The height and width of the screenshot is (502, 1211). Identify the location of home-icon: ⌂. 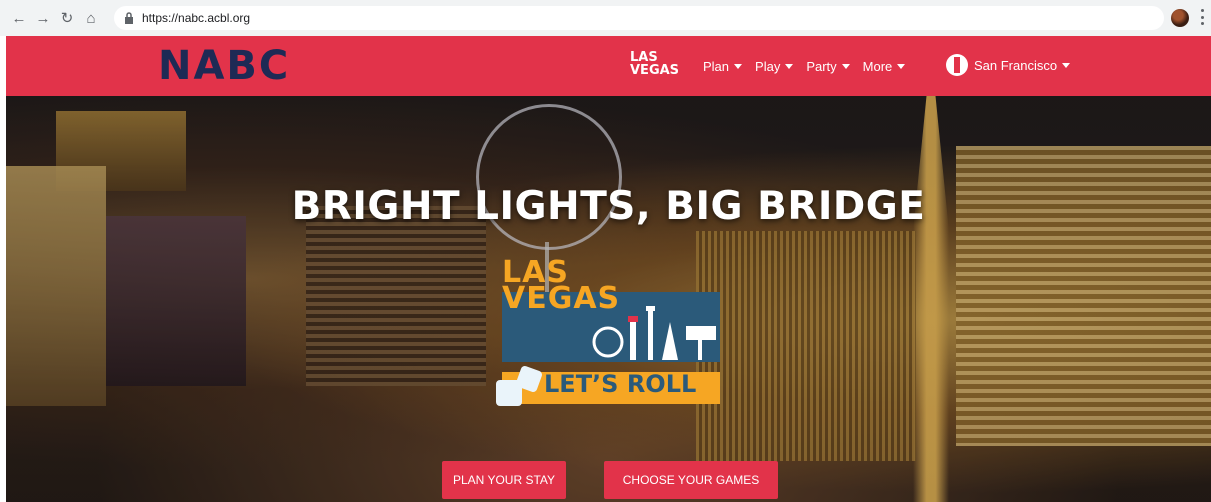
(91, 18).